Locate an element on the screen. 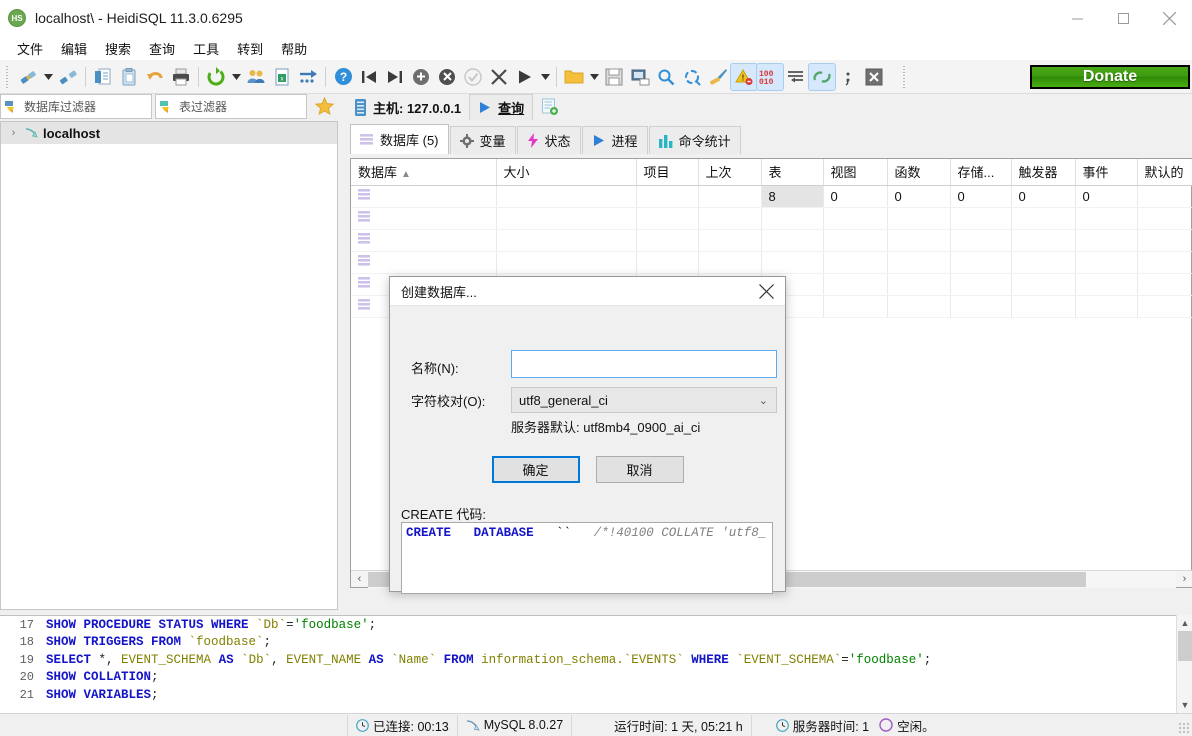  open-dropdown-arrow is located at coordinates (594, 77).